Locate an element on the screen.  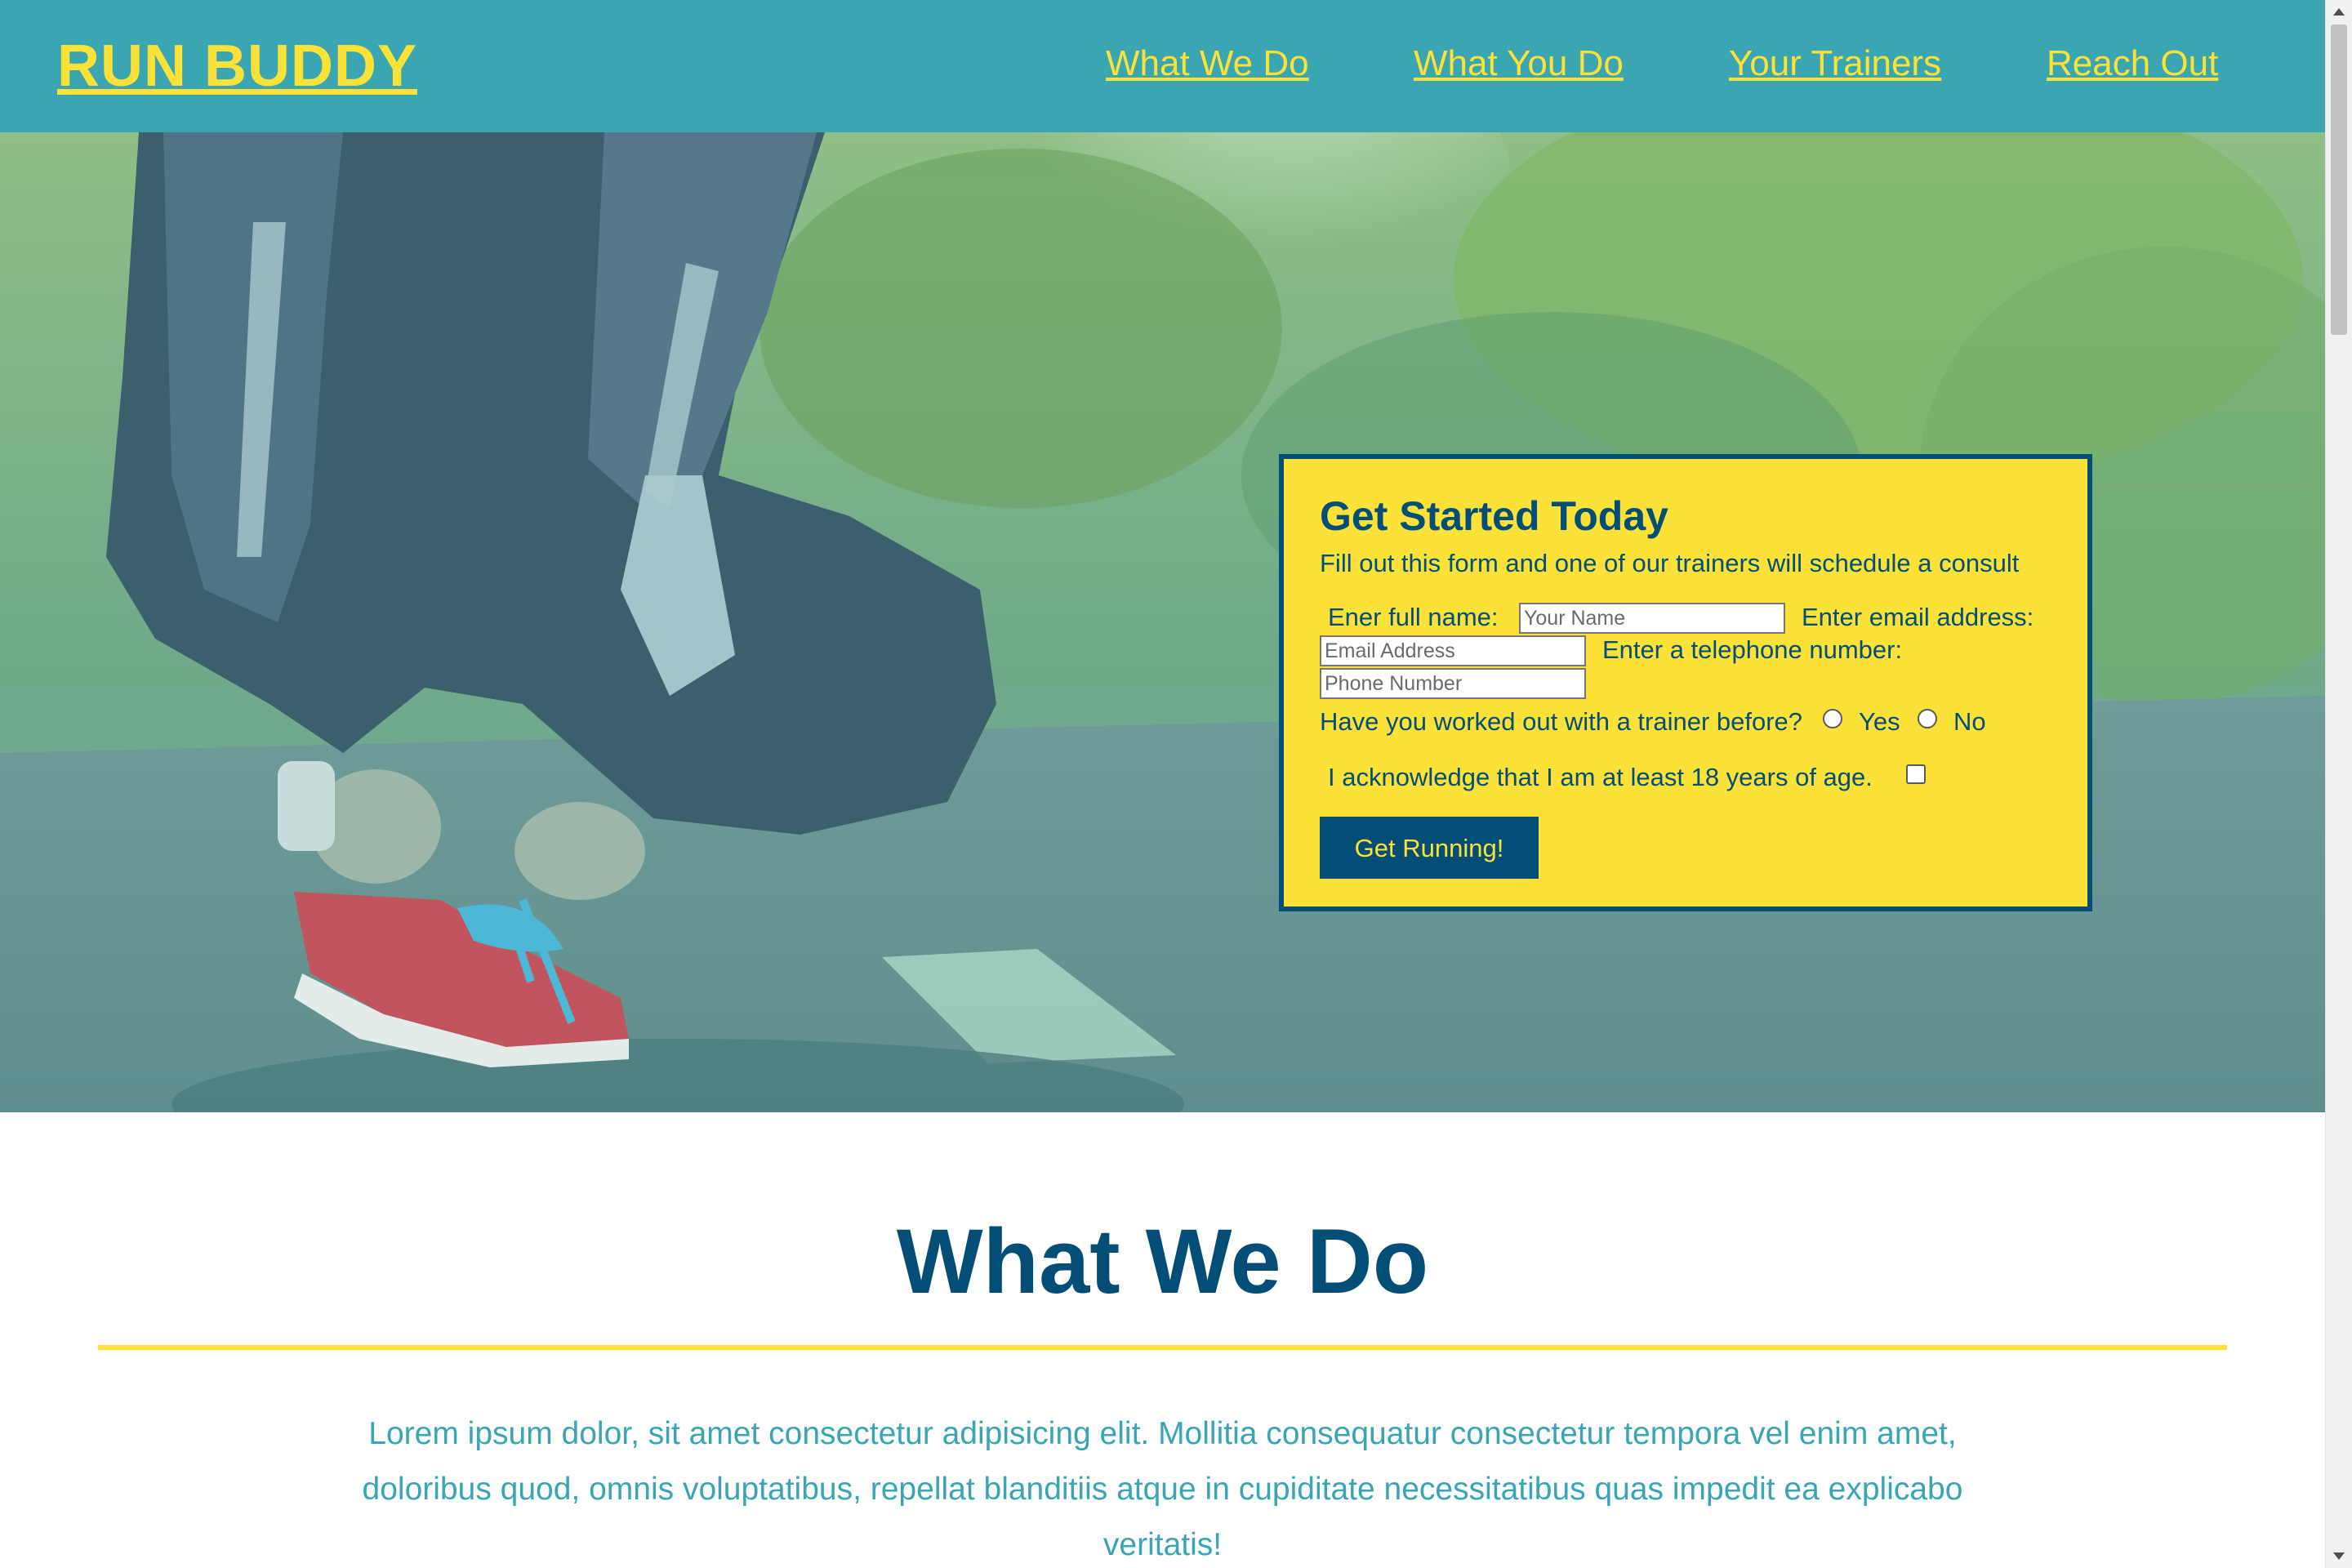
what-we-do-heading: What We Do is located at coordinates (1162, 1261).